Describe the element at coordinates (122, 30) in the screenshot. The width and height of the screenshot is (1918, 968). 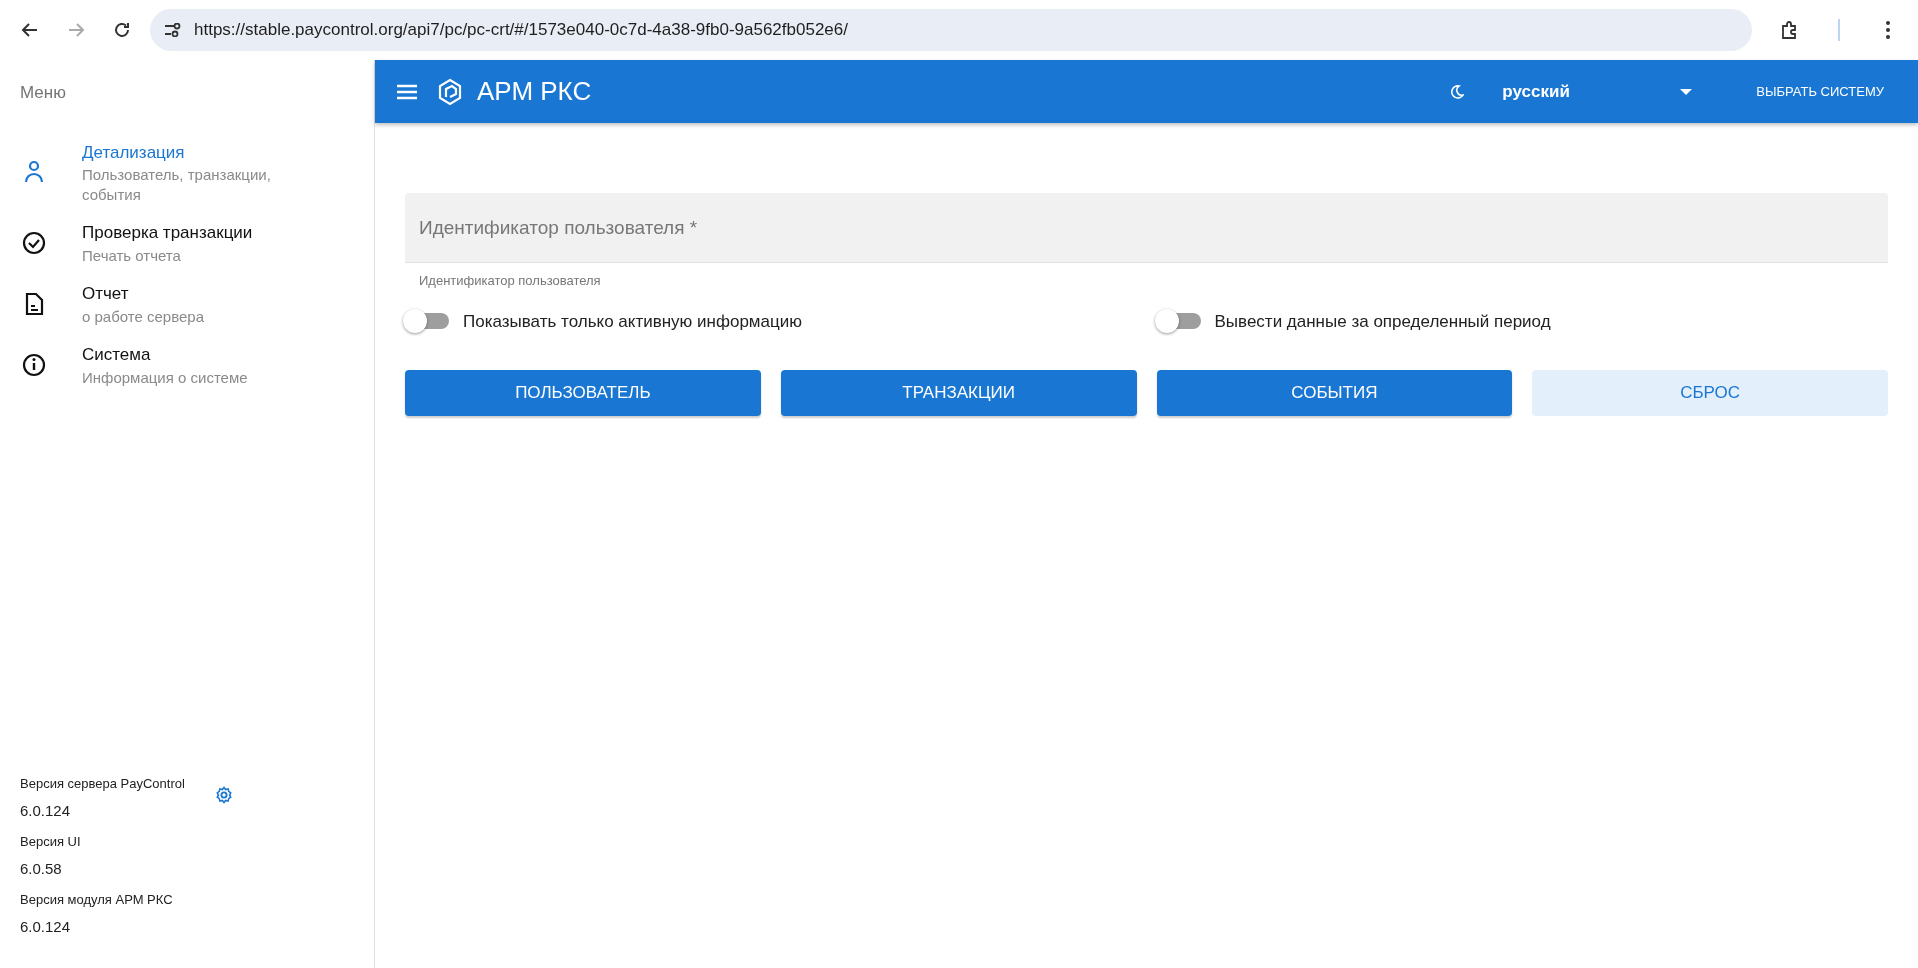
I see `reload-icon` at that location.